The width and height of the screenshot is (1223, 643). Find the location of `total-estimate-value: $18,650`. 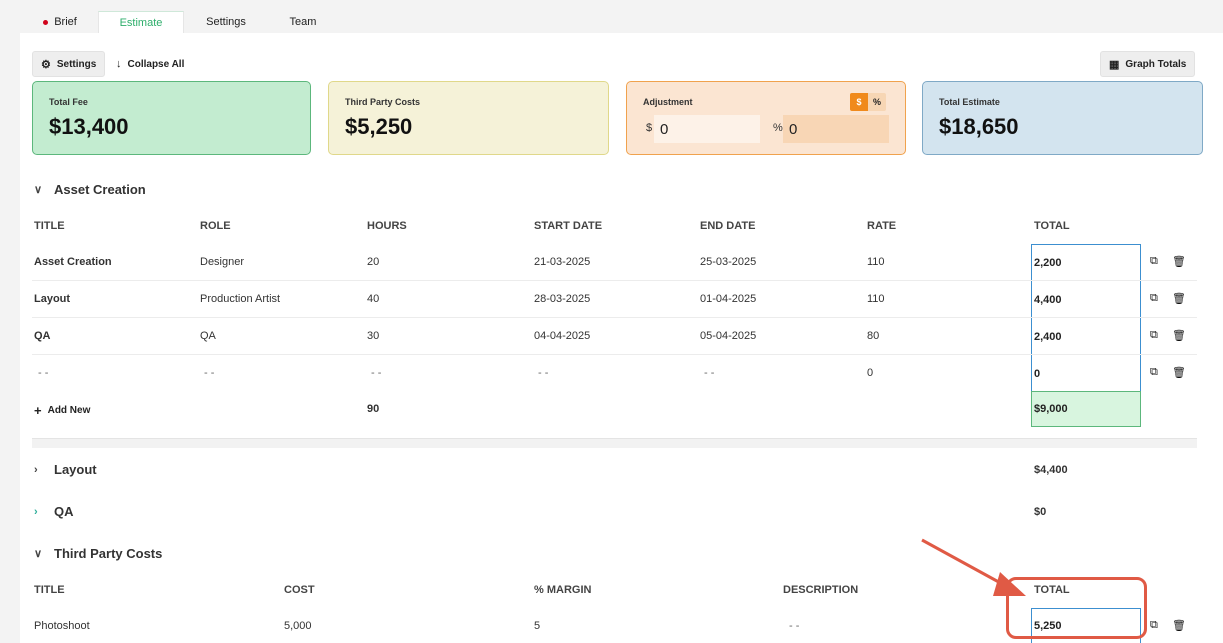

total-estimate-value: $18,650 is located at coordinates (979, 126).